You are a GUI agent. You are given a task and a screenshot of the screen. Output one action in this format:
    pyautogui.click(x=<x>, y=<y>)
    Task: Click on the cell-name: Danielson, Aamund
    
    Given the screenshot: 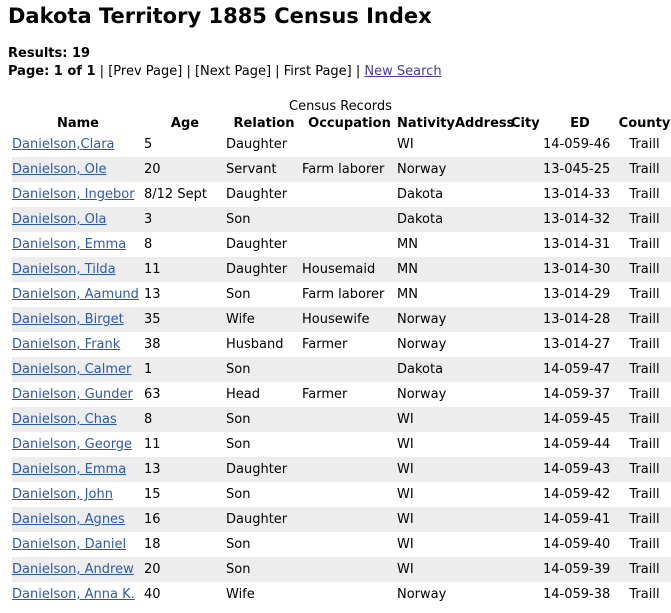 What is the action you would take?
    pyautogui.click(x=78, y=294)
    